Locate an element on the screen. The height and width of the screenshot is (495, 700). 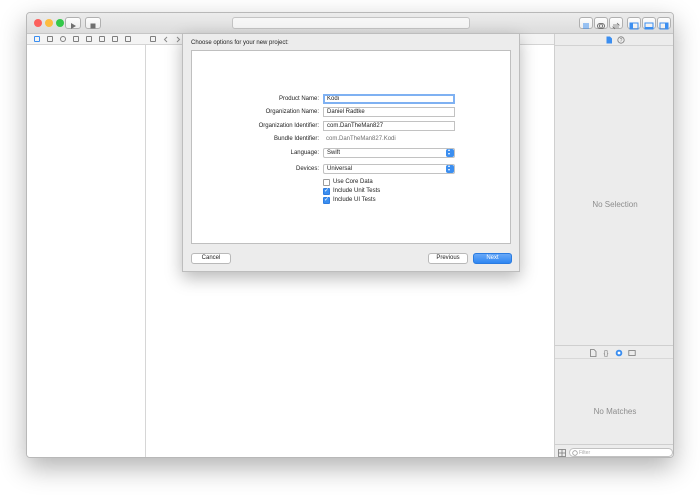
left-panel-icon is located at coordinates (634, 26).